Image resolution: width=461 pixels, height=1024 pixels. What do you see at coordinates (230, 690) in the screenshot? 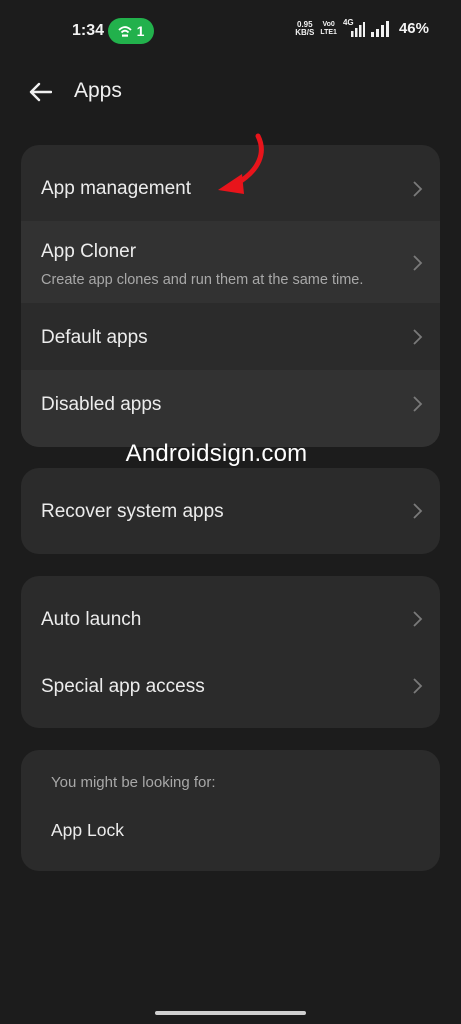
I see `special-app-access-item: Special app access` at bounding box center [230, 690].